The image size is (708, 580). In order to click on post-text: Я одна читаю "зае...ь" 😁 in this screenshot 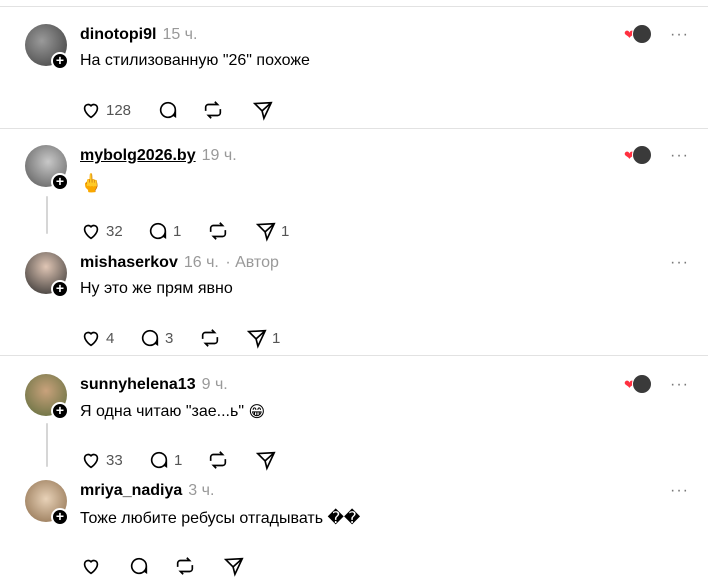, I will do `click(172, 412)`.